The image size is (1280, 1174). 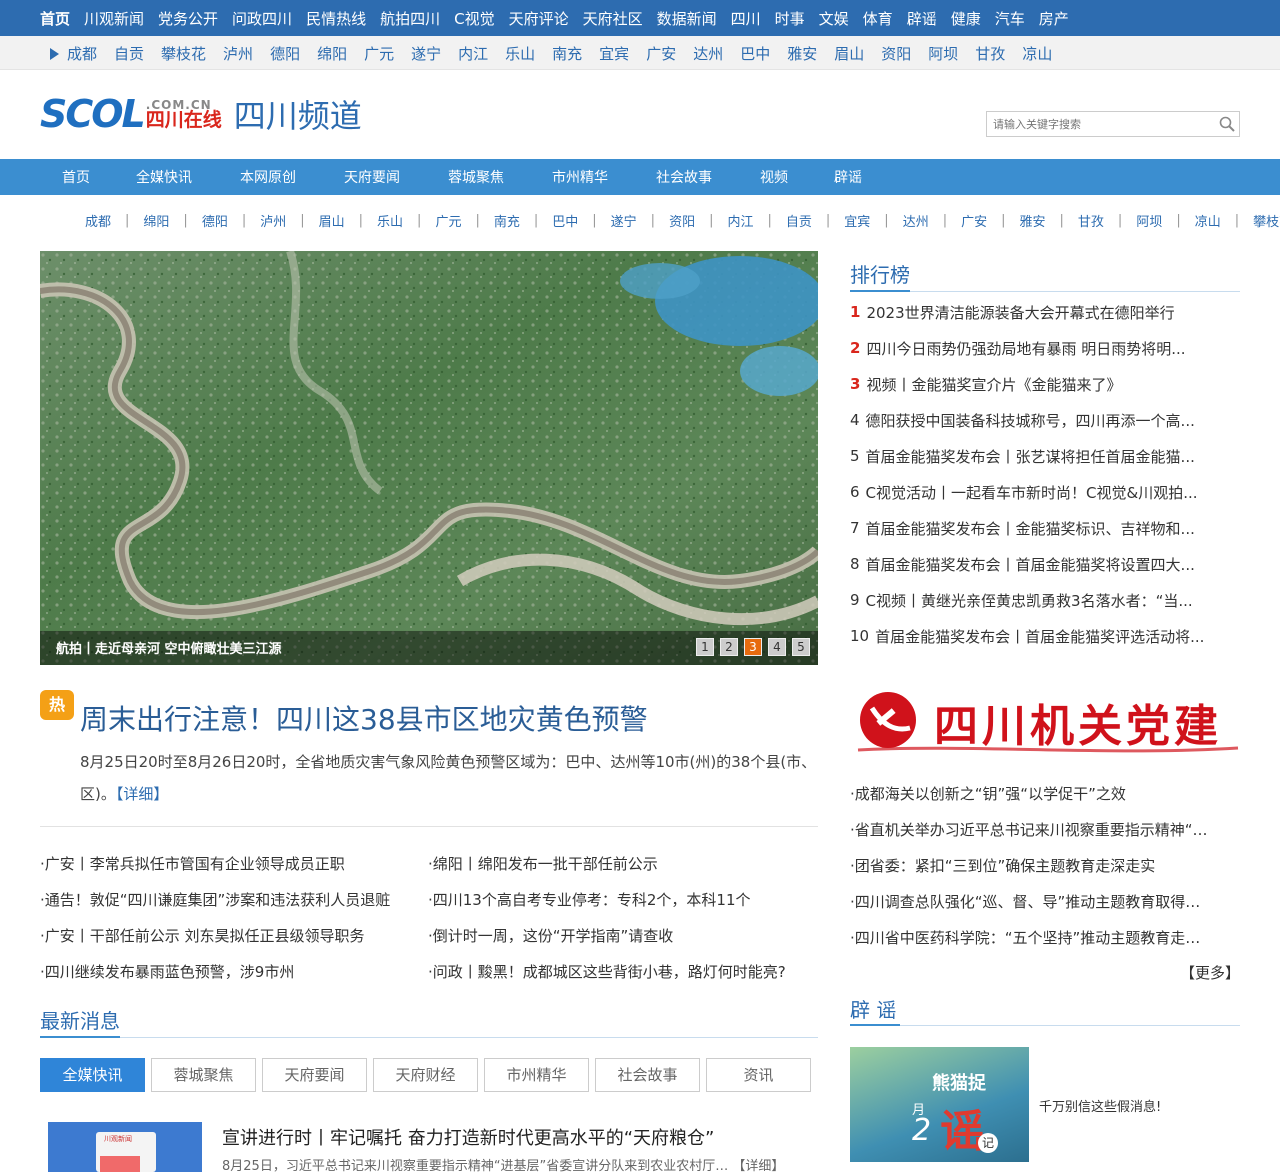 I want to click on ranking-item: 3 视频丨金能猫奖宣介片《金能猫来了》, so click(x=1045, y=384).